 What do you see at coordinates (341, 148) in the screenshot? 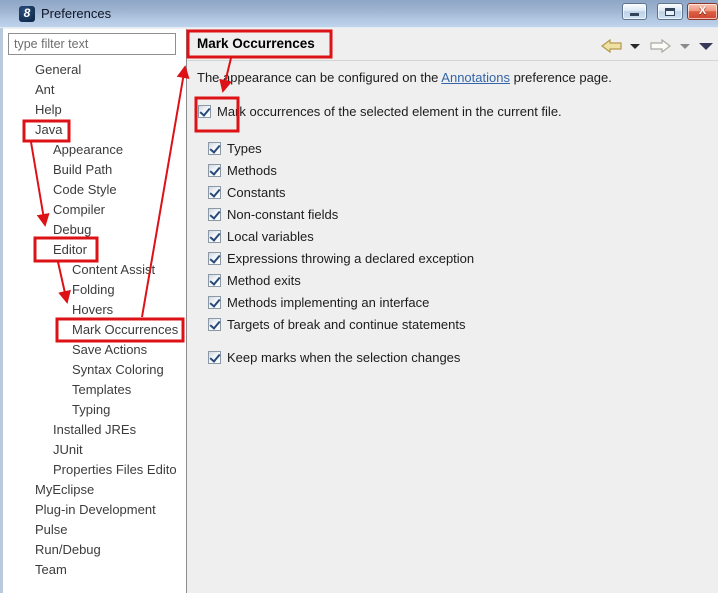
I see `option-checkbox-row: Types` at bounding box center [341, 148].